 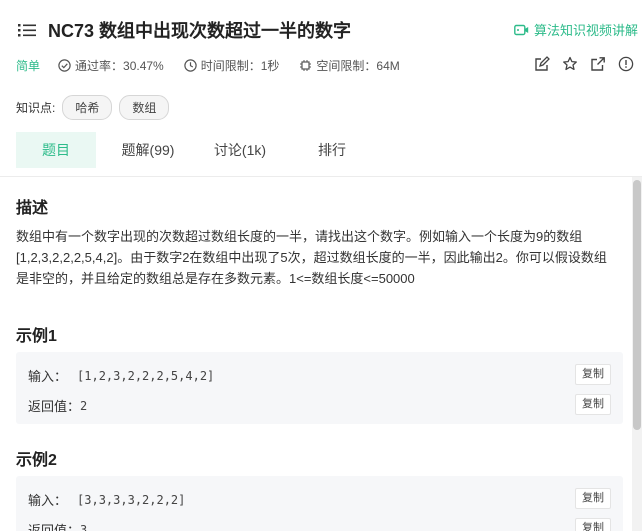 I want to click on example-1-output-value: 2, so click(x=84, y=405).